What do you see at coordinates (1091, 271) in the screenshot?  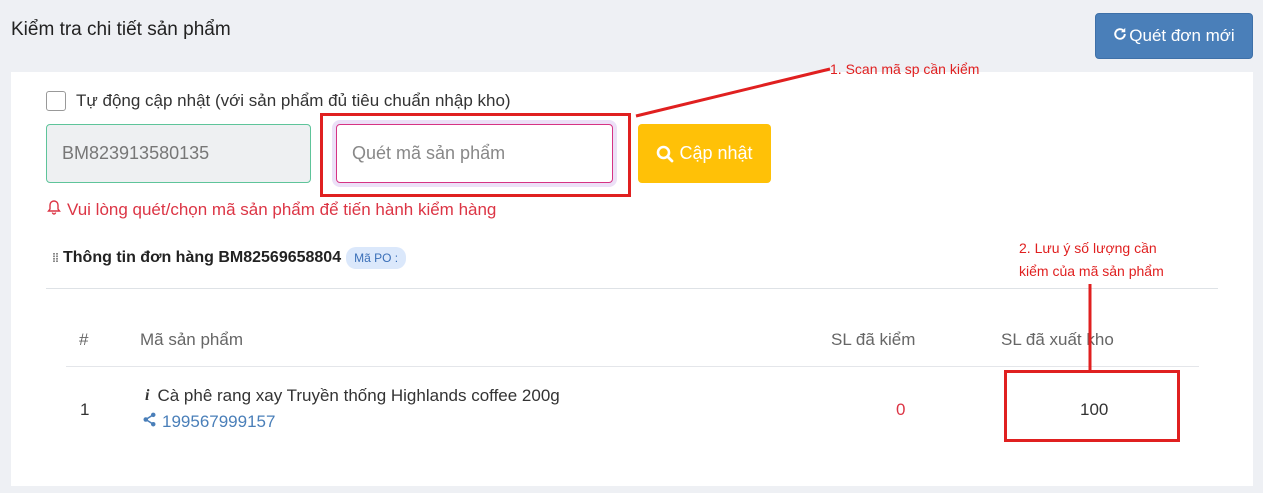 I see `annotation-step-2-line-2: kiểm của mã sản phẩm` at bounding box center [1091, 271].